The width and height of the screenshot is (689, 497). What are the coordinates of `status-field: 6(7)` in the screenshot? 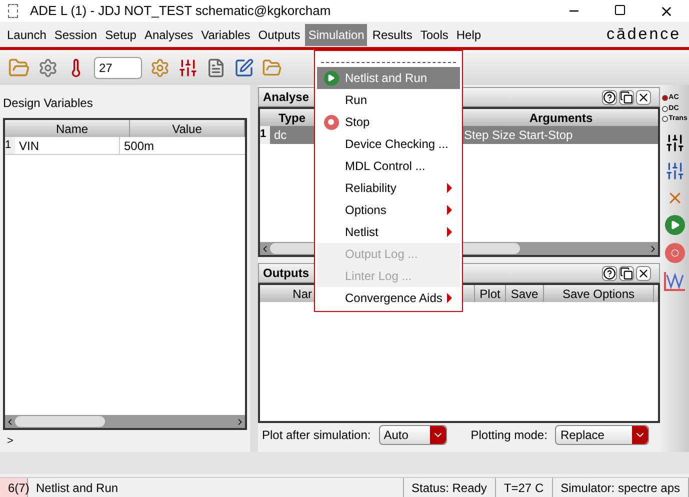 It's located at (14, 487).